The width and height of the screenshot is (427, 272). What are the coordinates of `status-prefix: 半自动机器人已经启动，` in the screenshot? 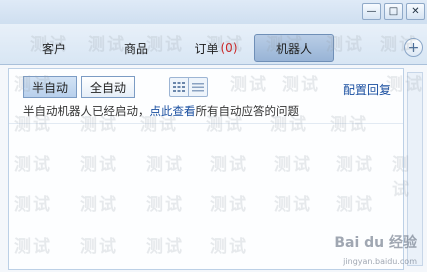 It's located at (86, 111).